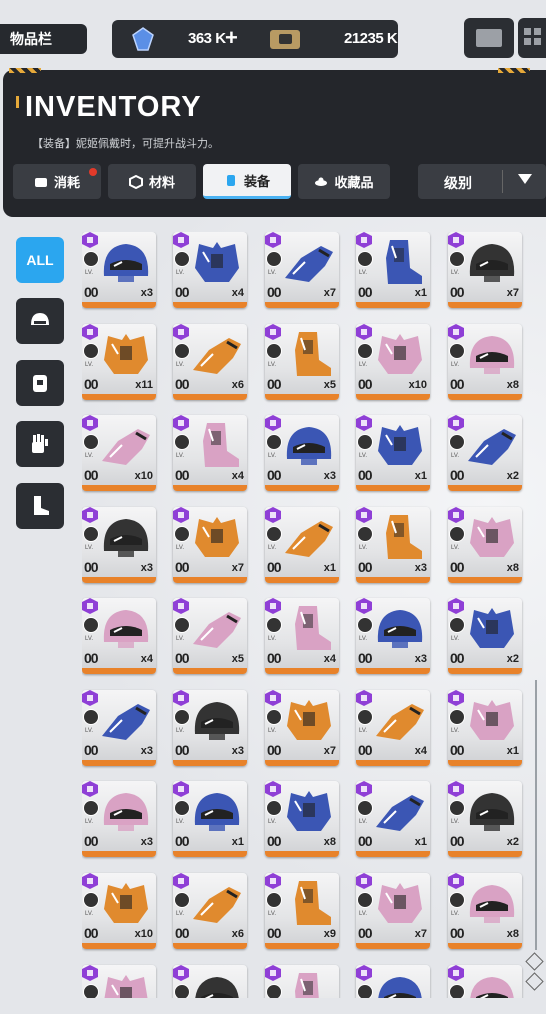 This screenshot has width=546, height=1014. What do you see at coordinates (57, 181) in the screenshot?
I see `tab-consumables: 消耗` at bounding box center [57, 181].